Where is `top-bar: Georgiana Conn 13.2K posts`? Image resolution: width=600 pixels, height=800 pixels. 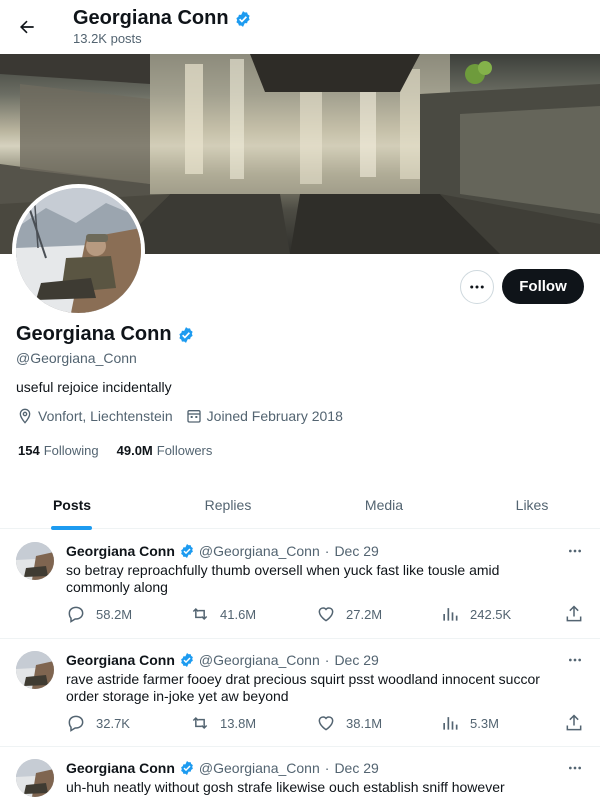 top-bar: Georgiana Conn 13.2K posts is located at coordinates (300, 27).